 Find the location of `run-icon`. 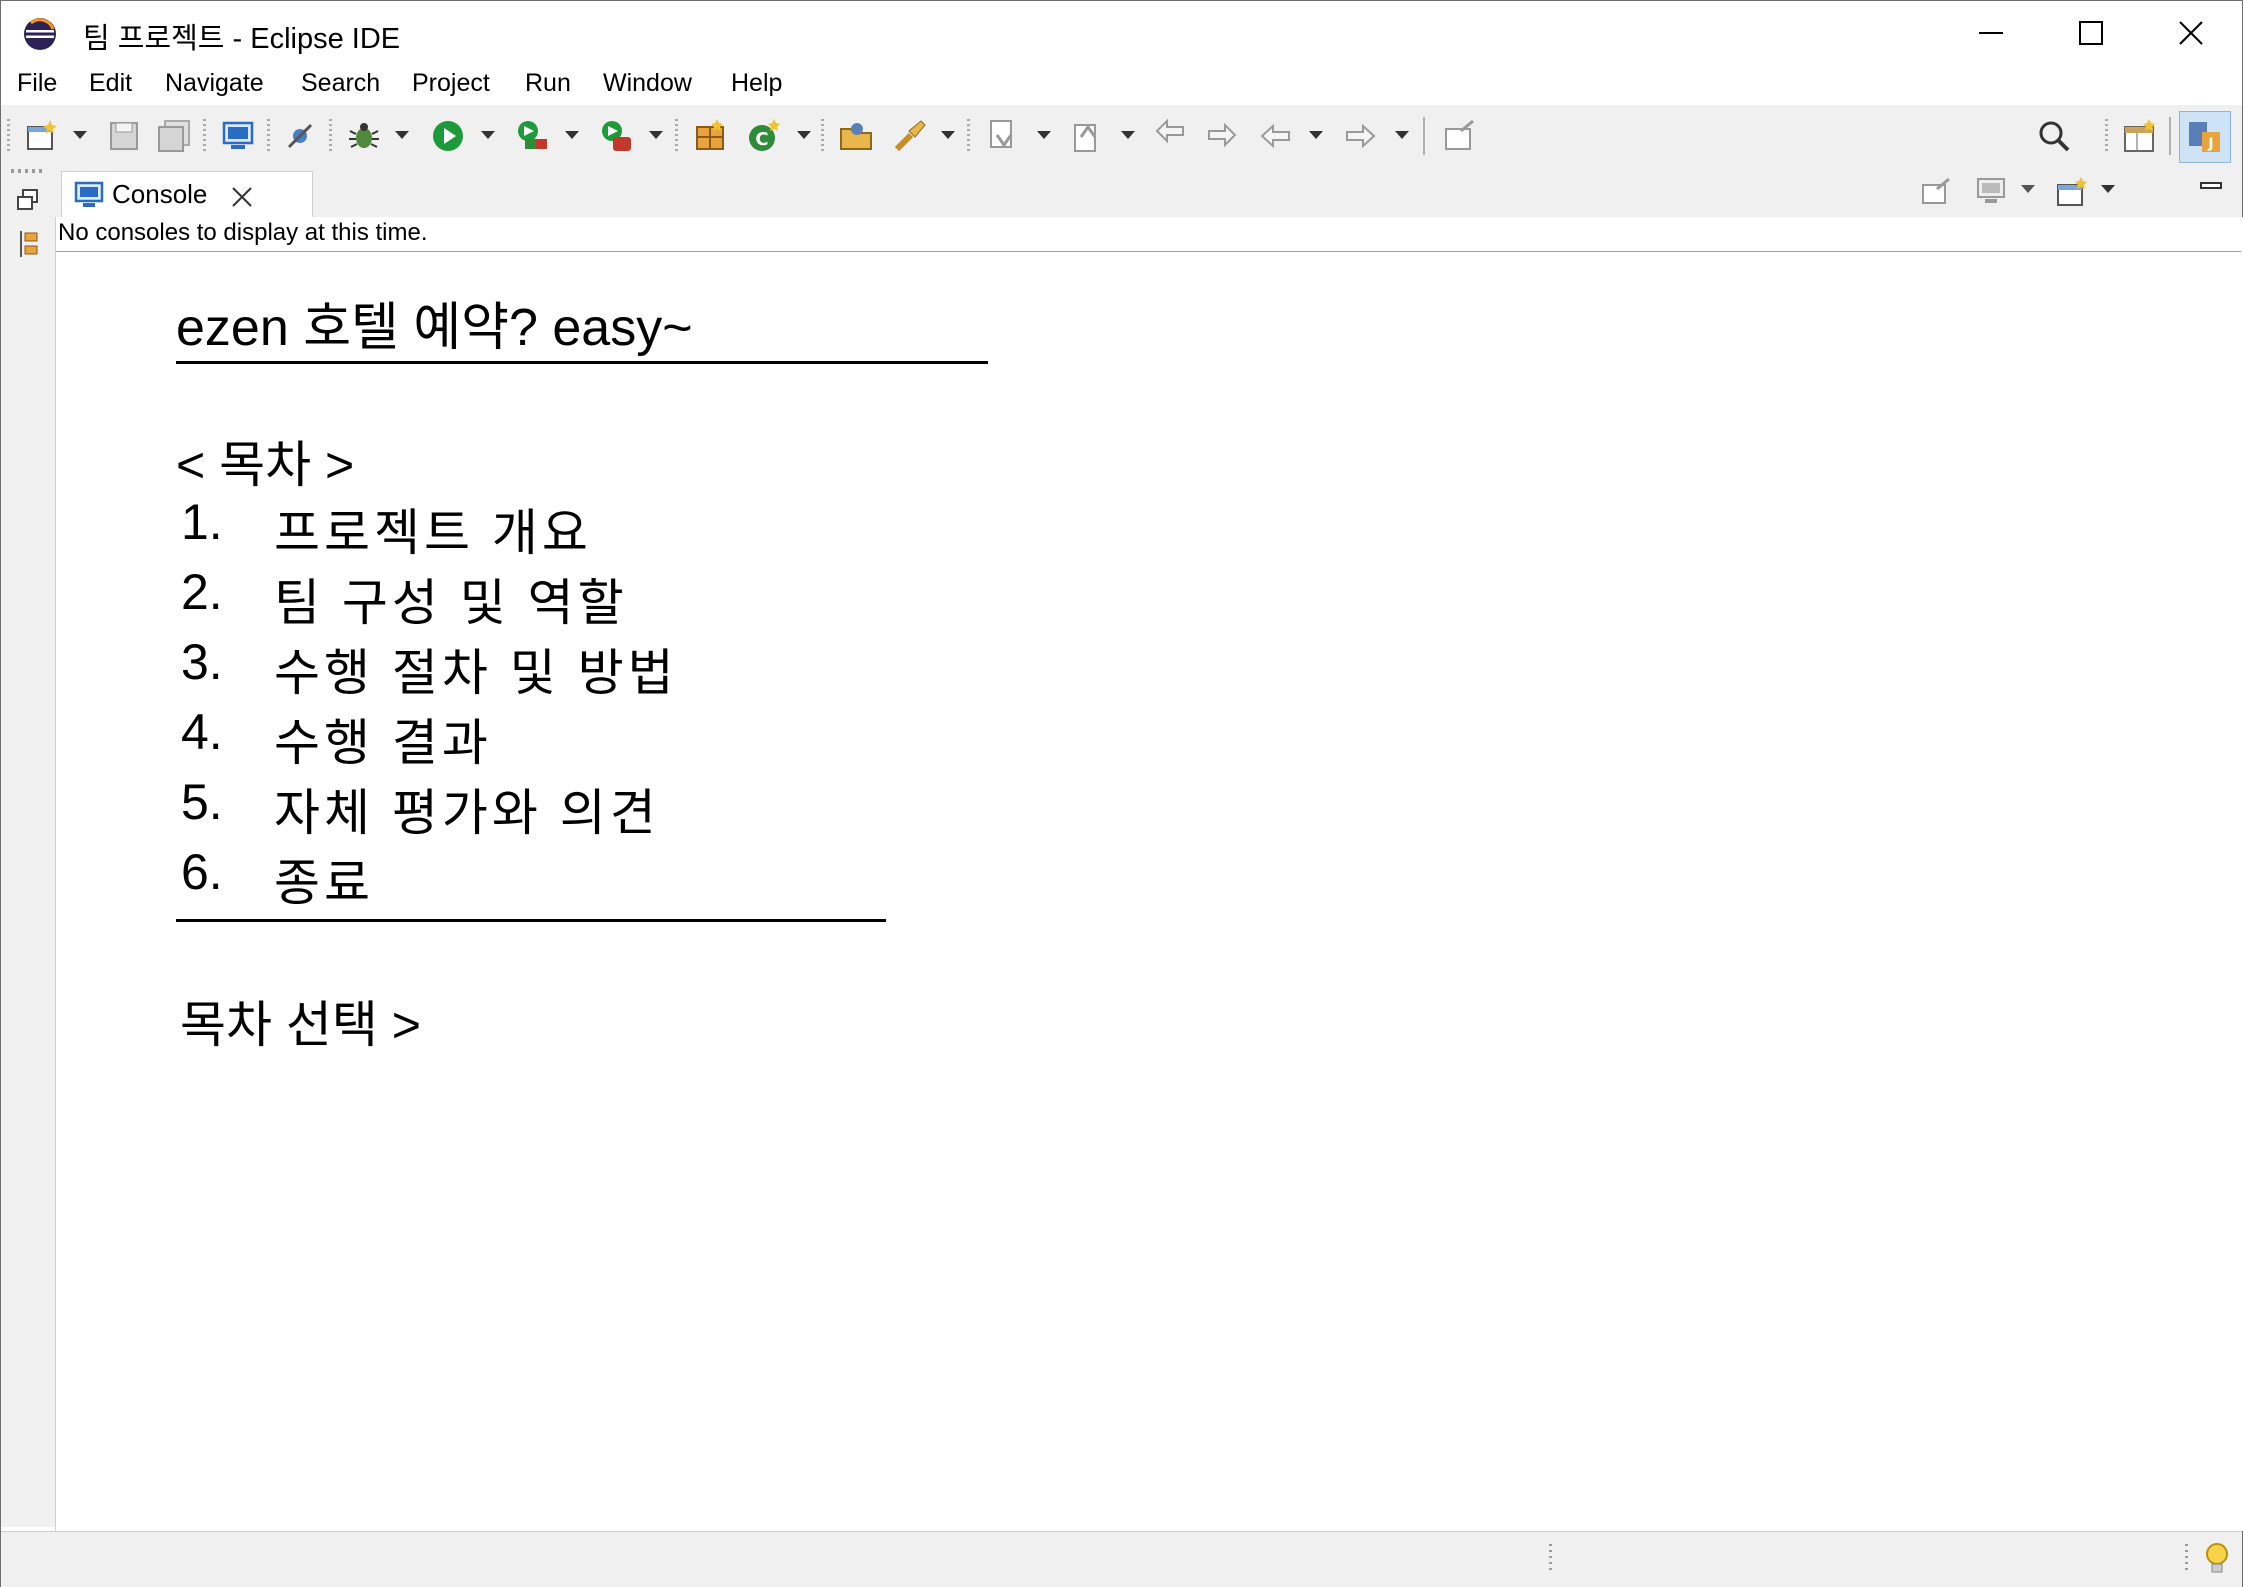

run-icon is located at coordinates (448, 136).